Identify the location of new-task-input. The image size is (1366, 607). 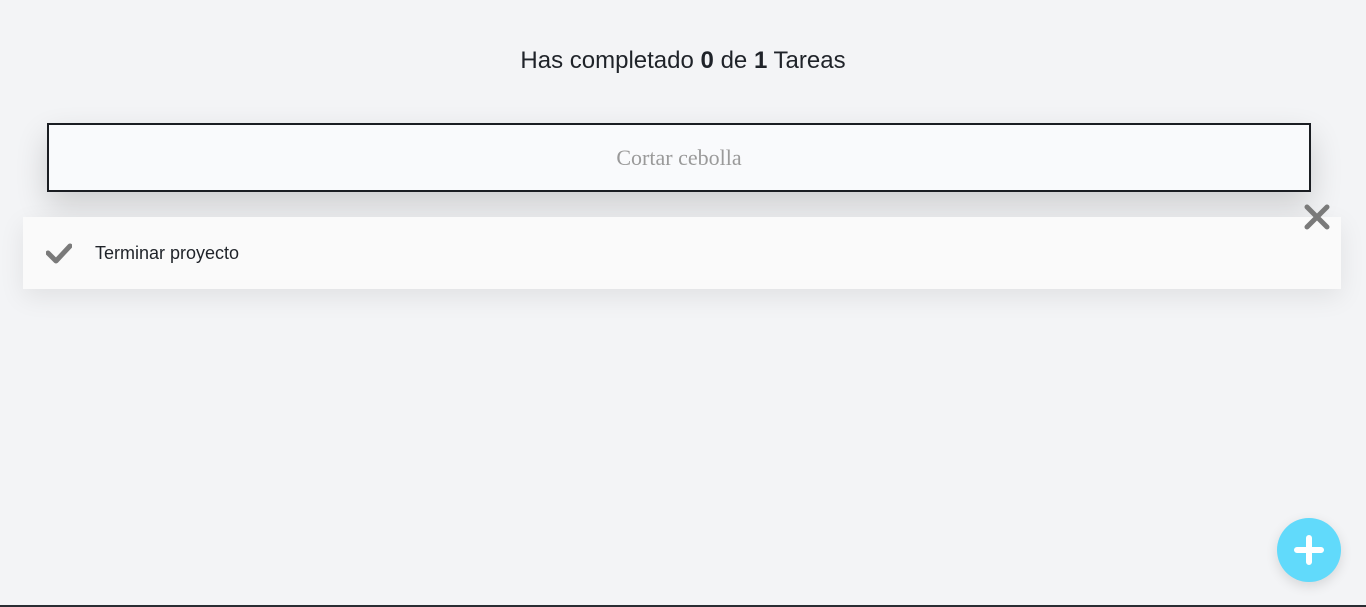
(679, 157).